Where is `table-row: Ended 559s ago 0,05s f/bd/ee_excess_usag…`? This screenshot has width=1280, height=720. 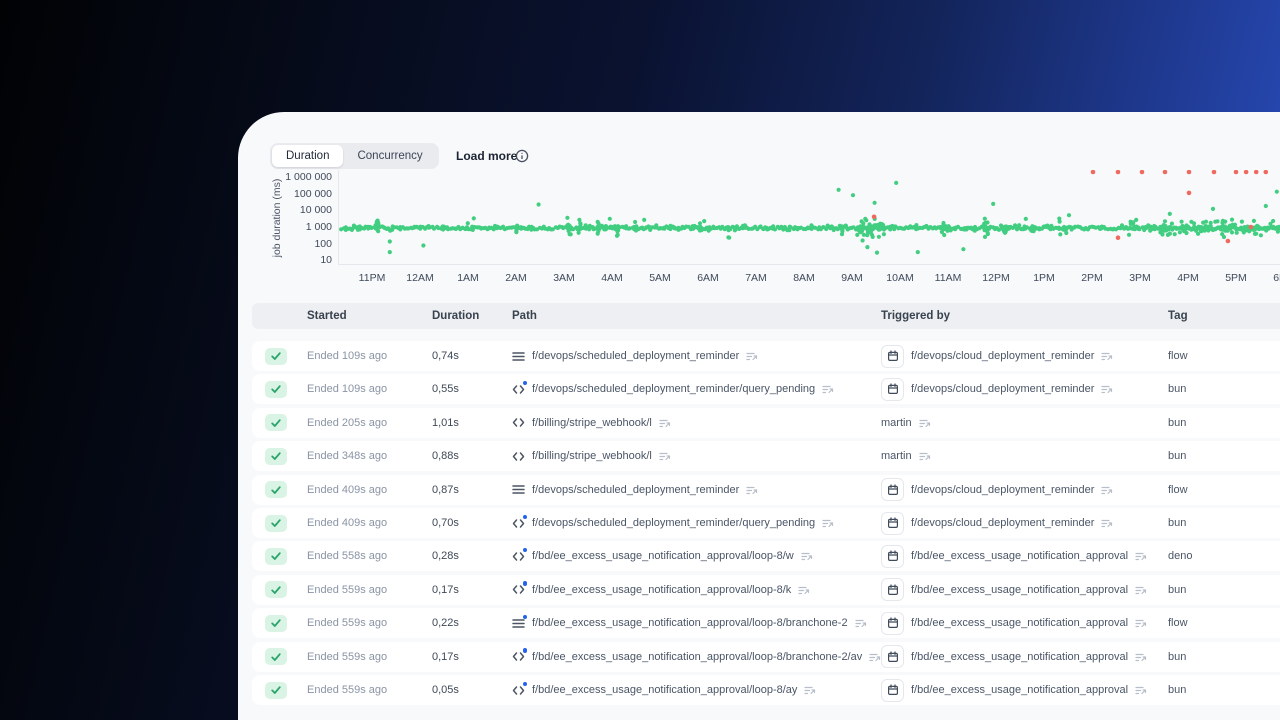 table-row: Ended 559s ago 0,05s f/bd/ee_excess_usag… is located at coordinates (766, 690).